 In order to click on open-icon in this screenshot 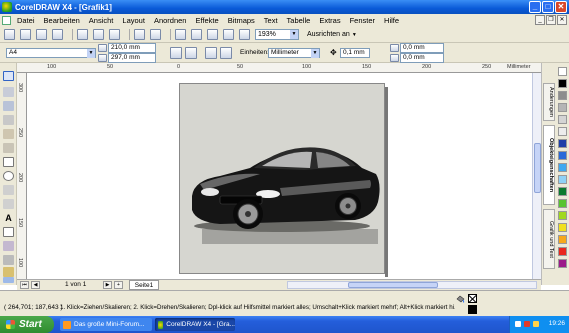, I will do `click(25, 34)`.